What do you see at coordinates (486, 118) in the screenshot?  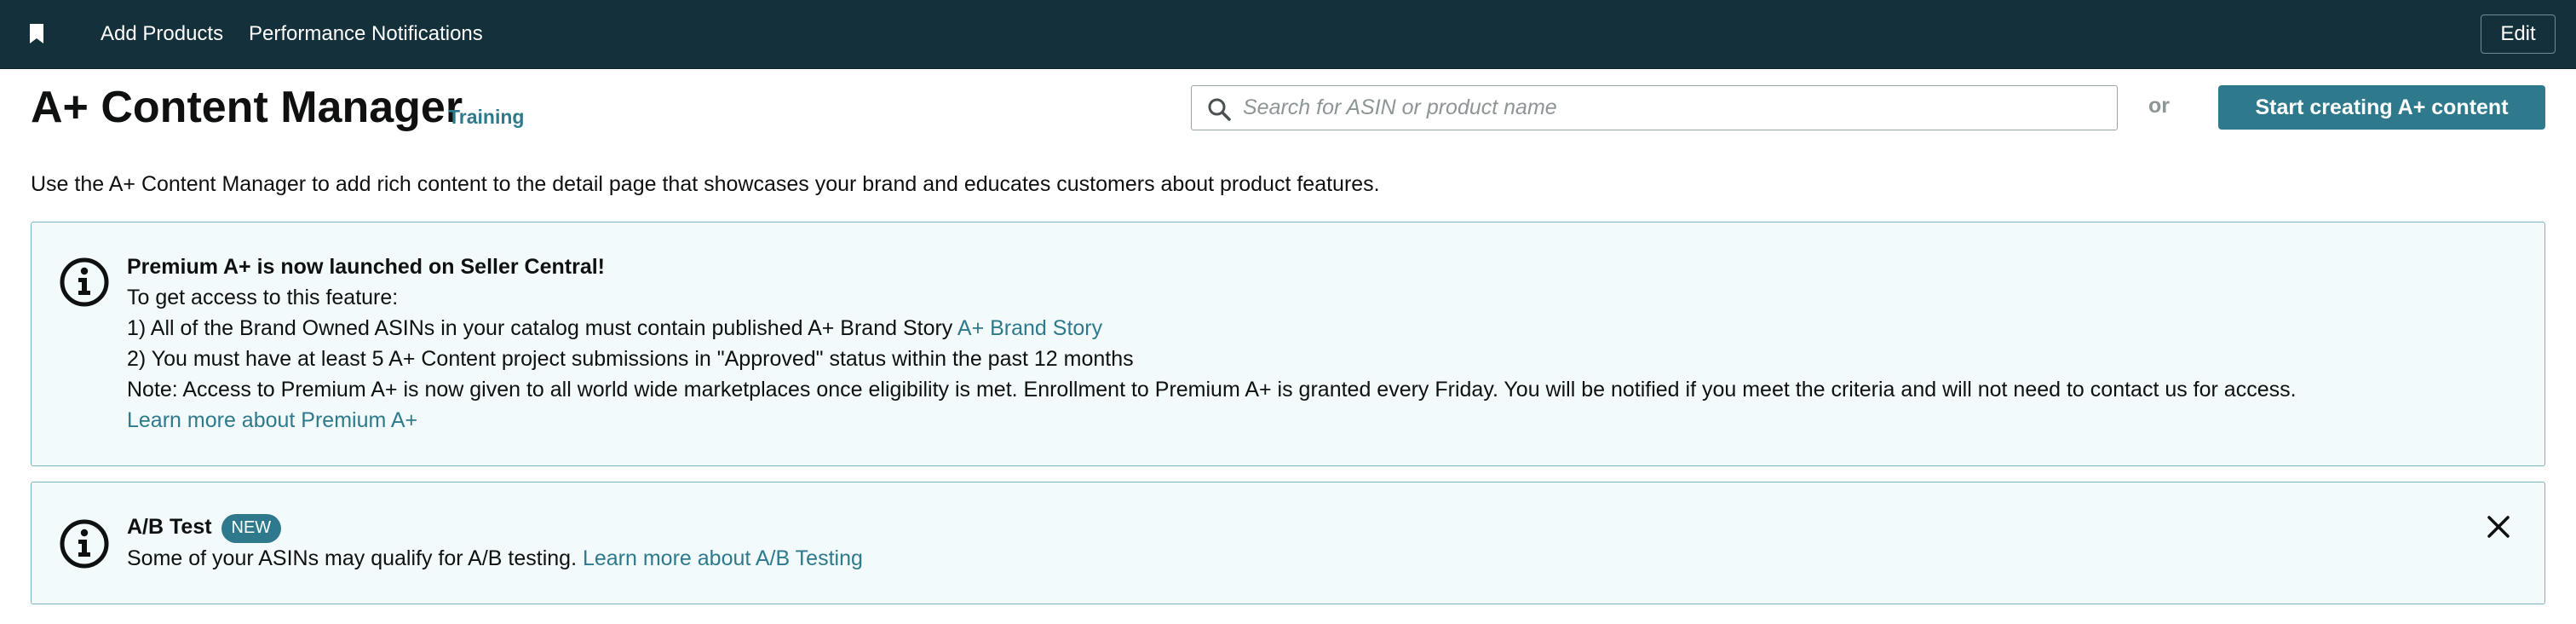 I see `training-link: Training` at bounding box center [486, 118].